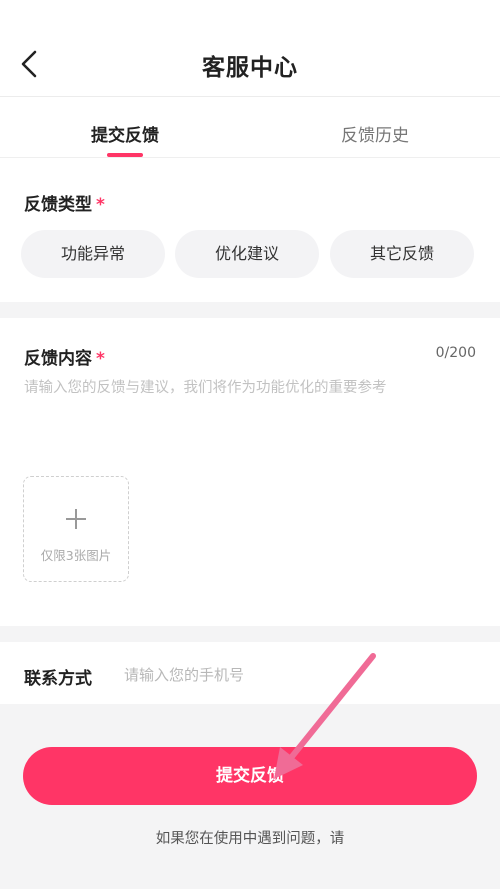 The image size is (500, 889). What do you see at coordinates (125, 133) in the screenshot?
I see `tab-submit-feedback: 提交反馈` at bounding box center [125, 133].